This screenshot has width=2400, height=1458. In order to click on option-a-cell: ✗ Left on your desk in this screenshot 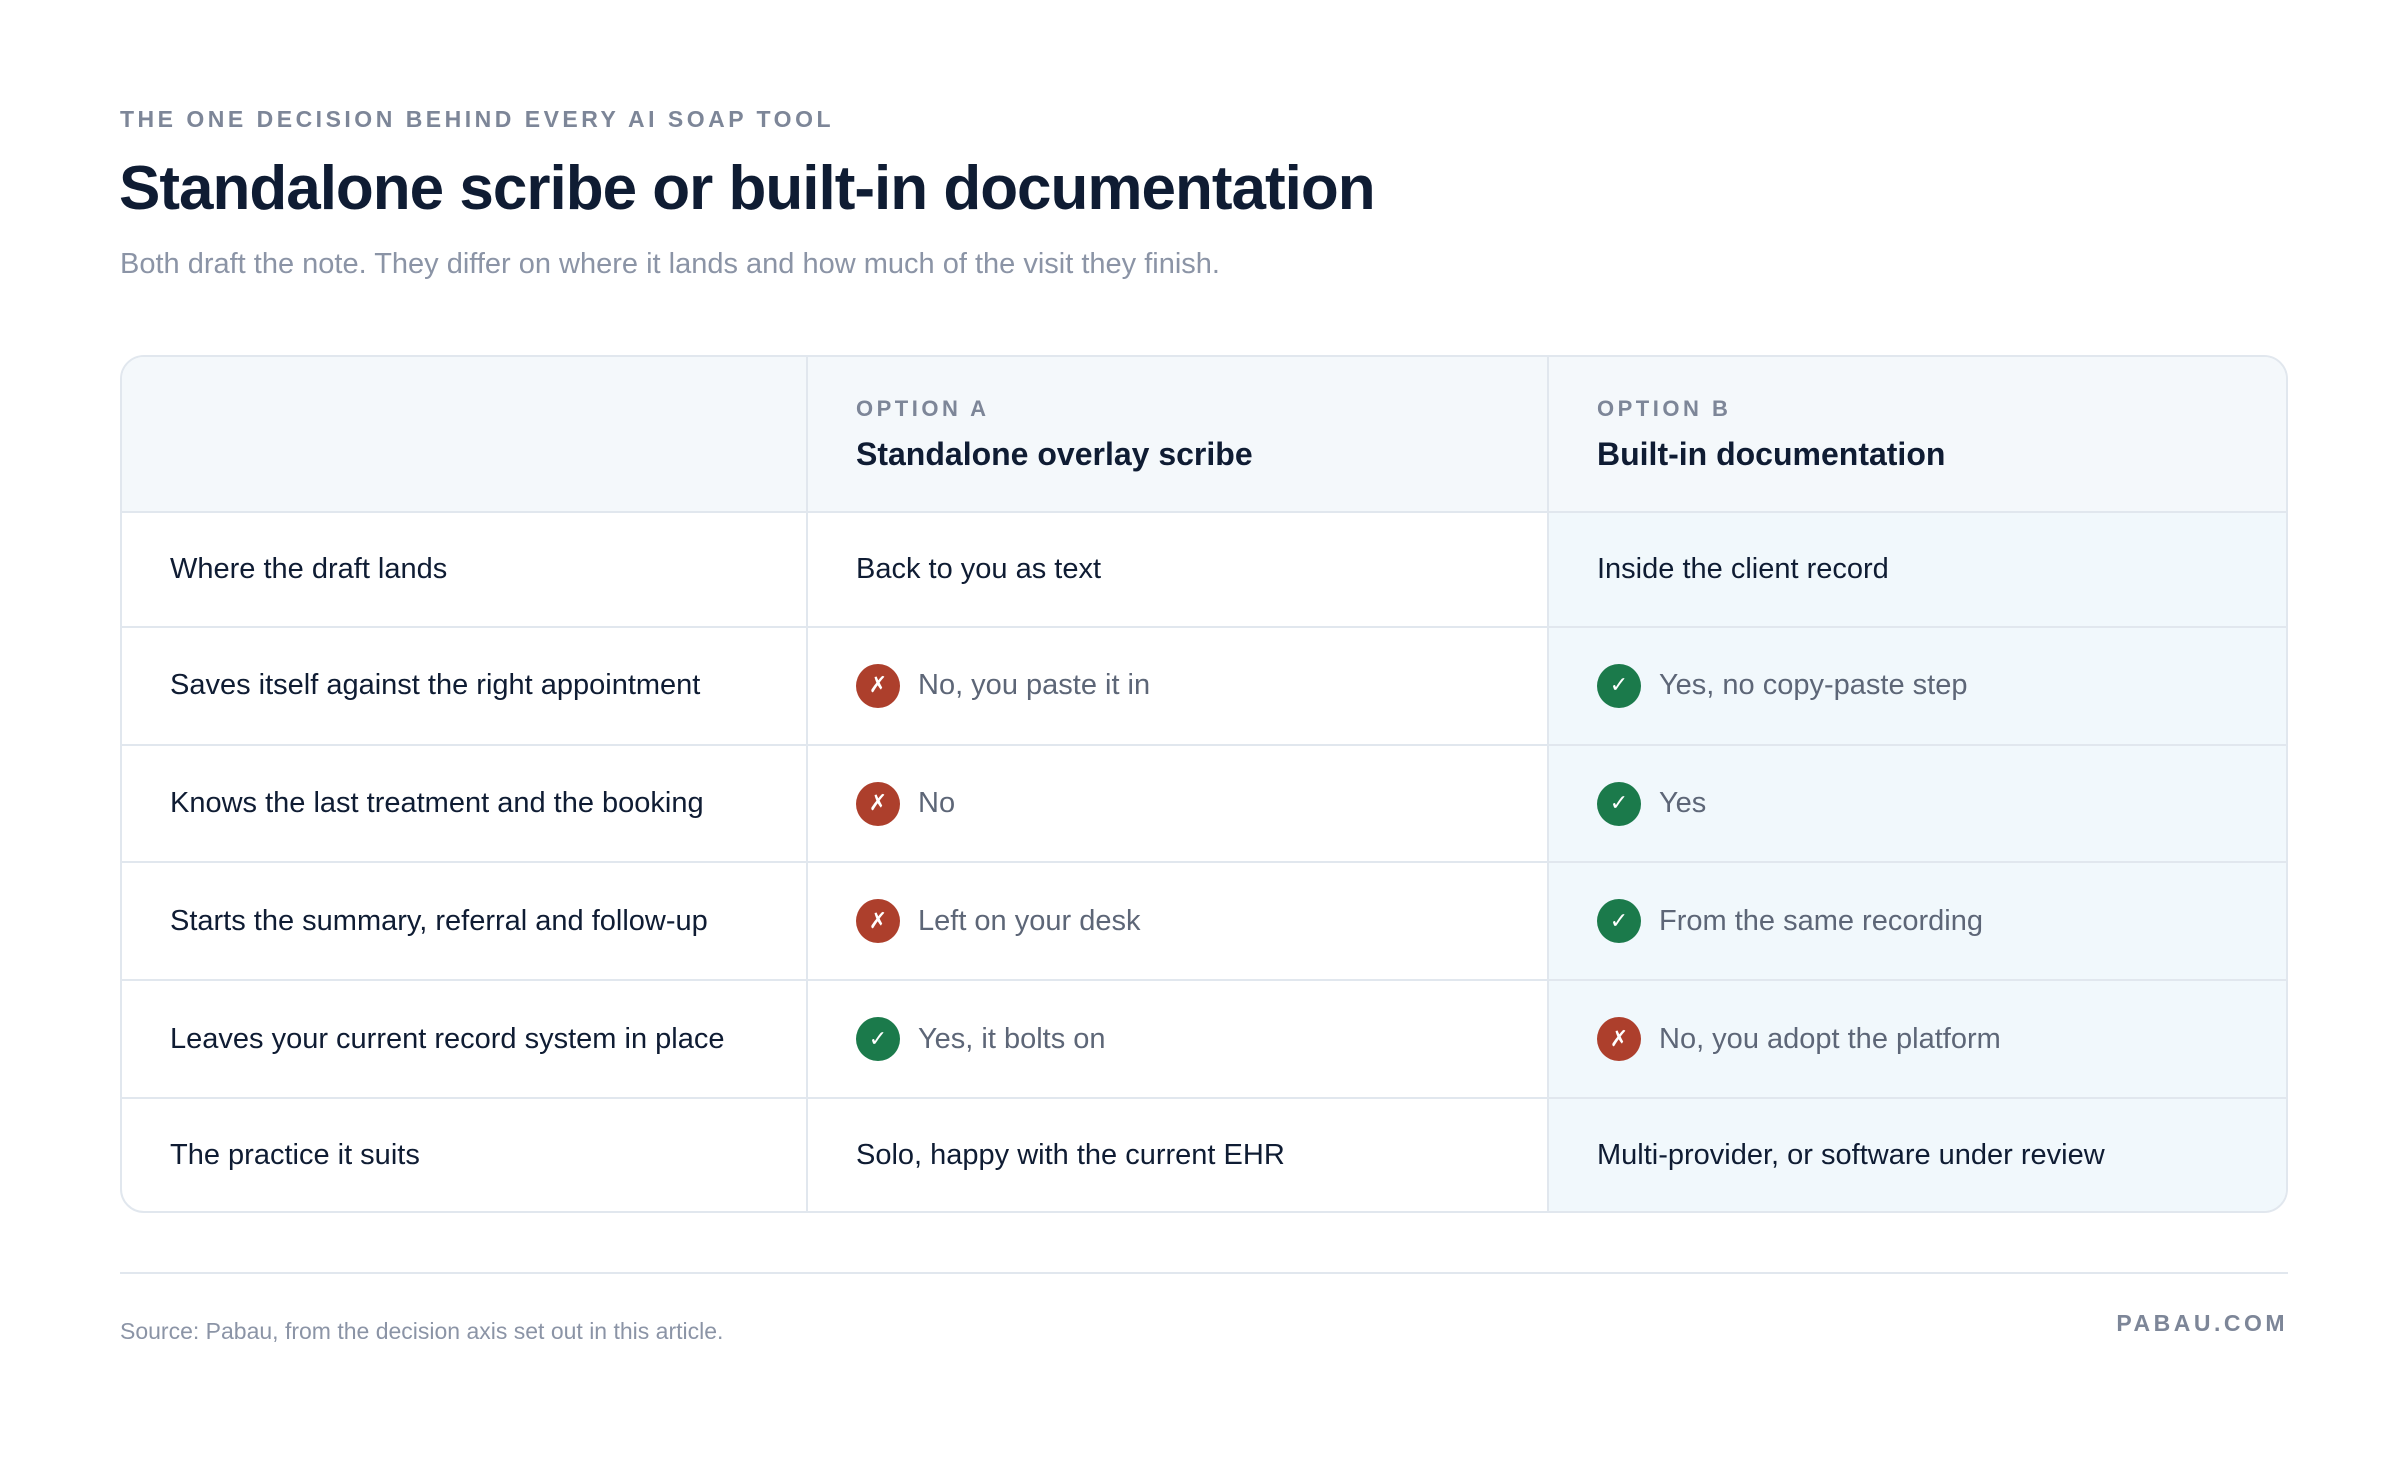, I will do `click(1178, 922)`.